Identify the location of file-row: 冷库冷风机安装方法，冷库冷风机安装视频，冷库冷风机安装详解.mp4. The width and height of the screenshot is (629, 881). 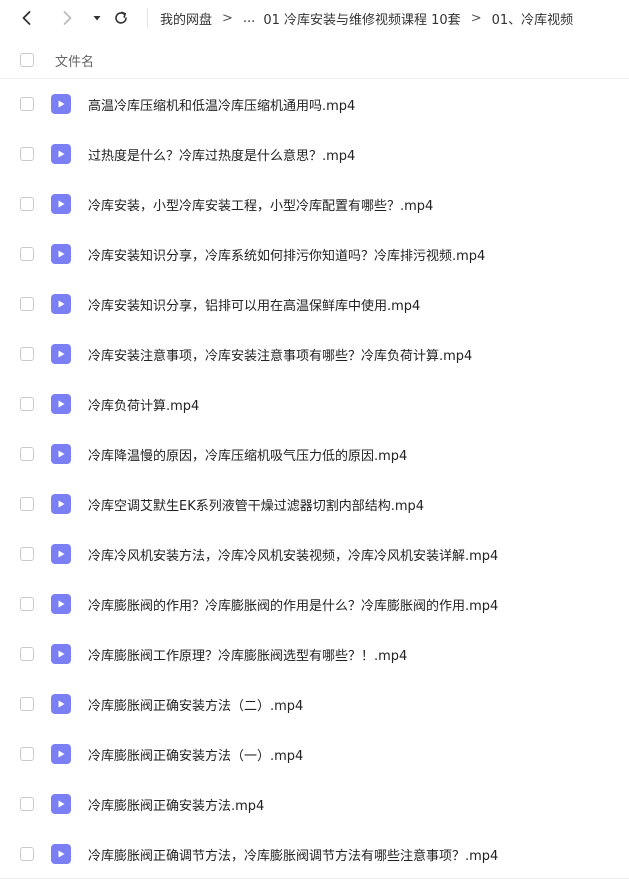
(314, 554).